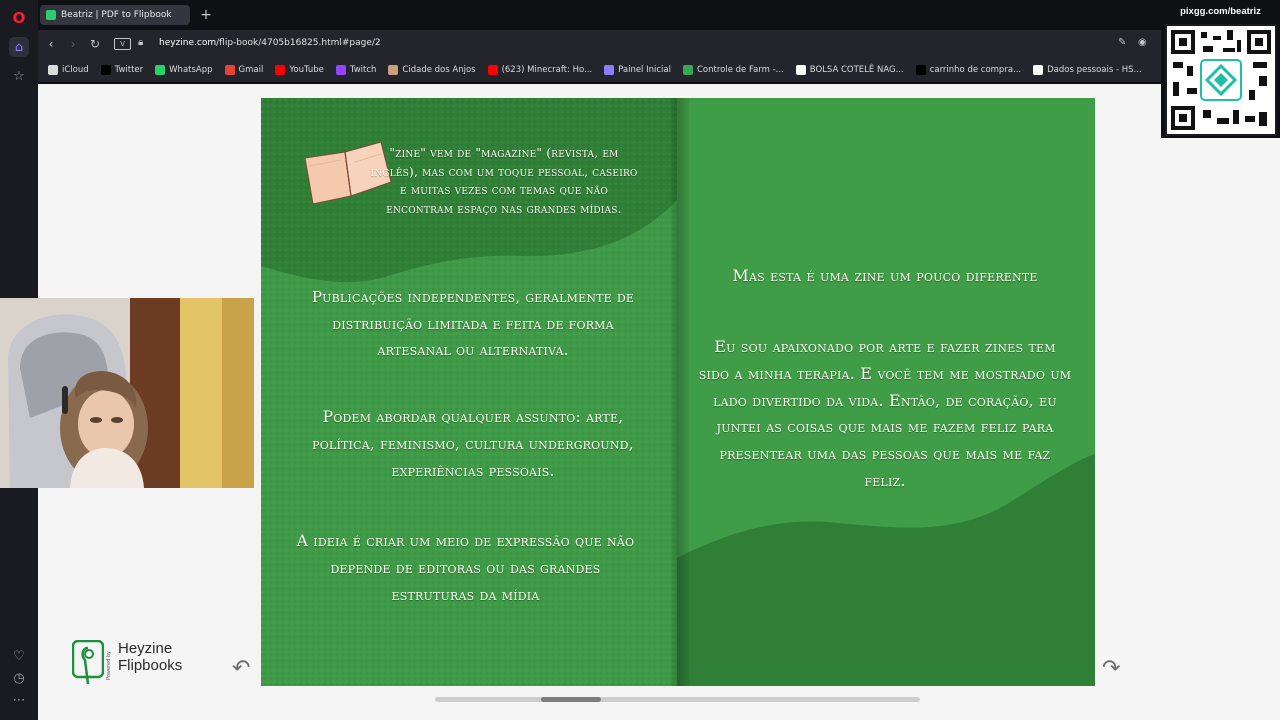  I want to click on tab-title: Beatriz | PDF to Flipbook, so click(116, 15).